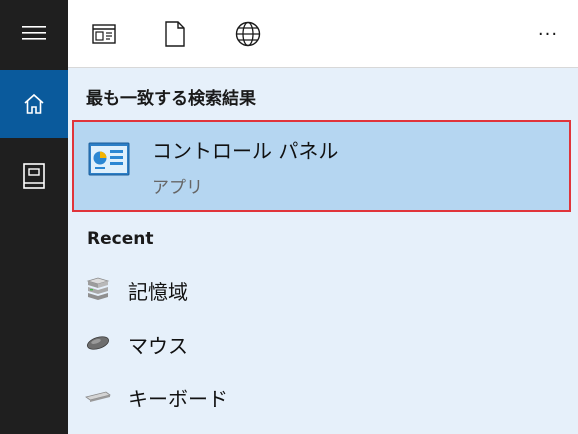 Image resolution: width=578 pixels, height=434 pixels. Describe the element at coordinates (171, 99) in the screenshot. I see `best-match-heading: 最も一致する検索結果` at that location.